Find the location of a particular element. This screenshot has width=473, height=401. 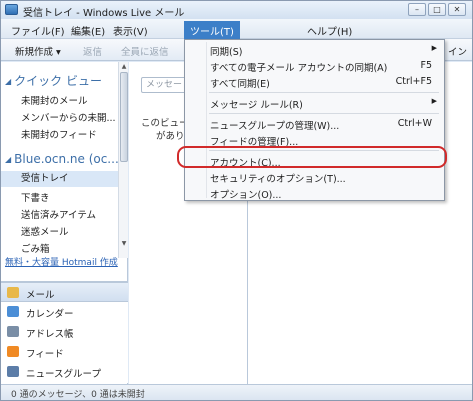

window-title: 受信トレイ - Windows Live メール is located at coordinates (104, 13).